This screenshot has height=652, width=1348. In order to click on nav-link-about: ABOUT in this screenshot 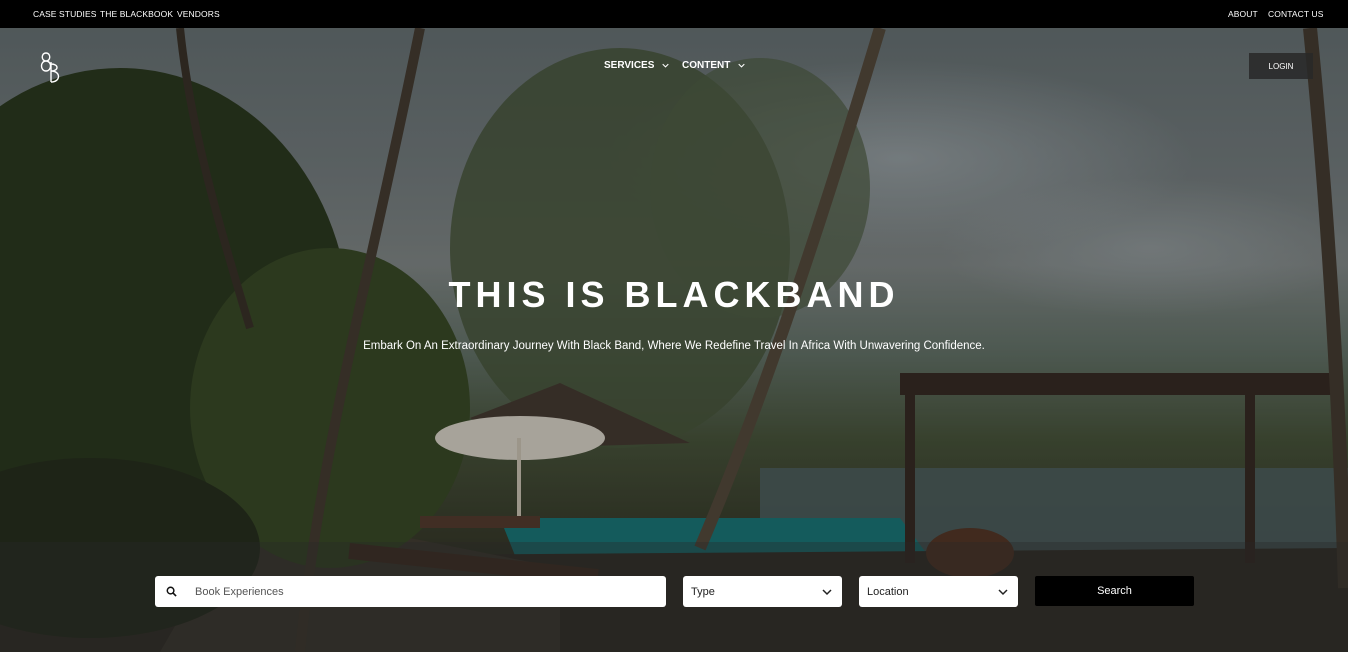, I will do `click(1243, 14)`.